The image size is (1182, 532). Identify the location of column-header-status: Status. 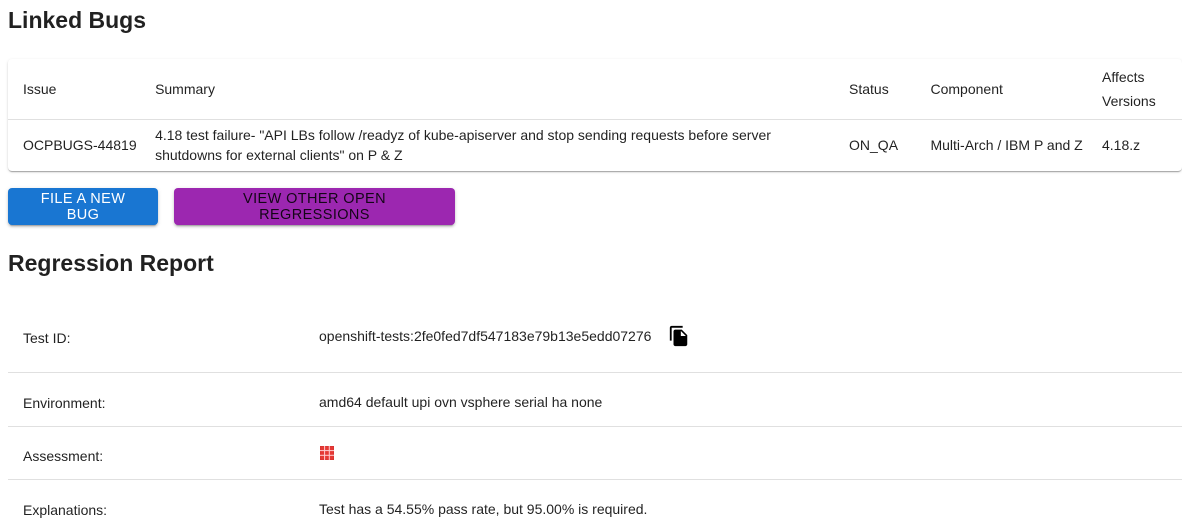
(890, 89).